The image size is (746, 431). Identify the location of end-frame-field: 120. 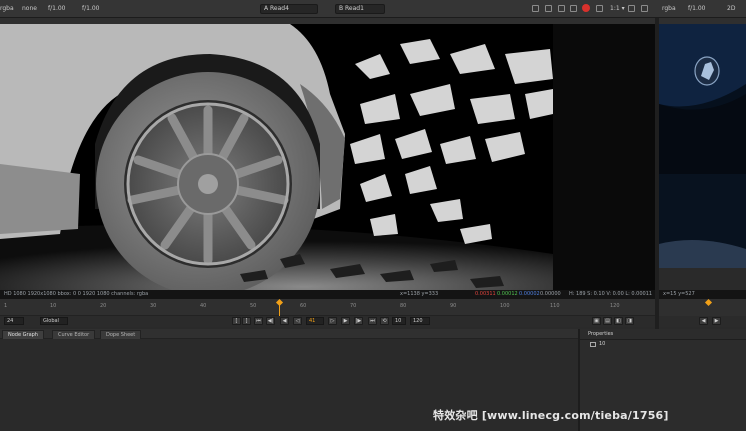
(420, 321).